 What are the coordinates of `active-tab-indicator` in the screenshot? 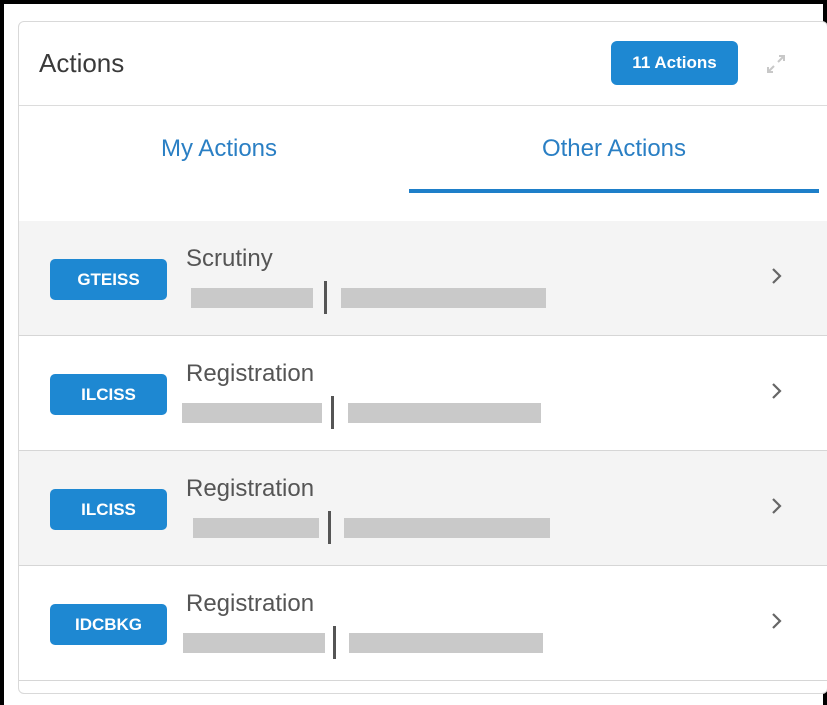 It's located at (614, 191).